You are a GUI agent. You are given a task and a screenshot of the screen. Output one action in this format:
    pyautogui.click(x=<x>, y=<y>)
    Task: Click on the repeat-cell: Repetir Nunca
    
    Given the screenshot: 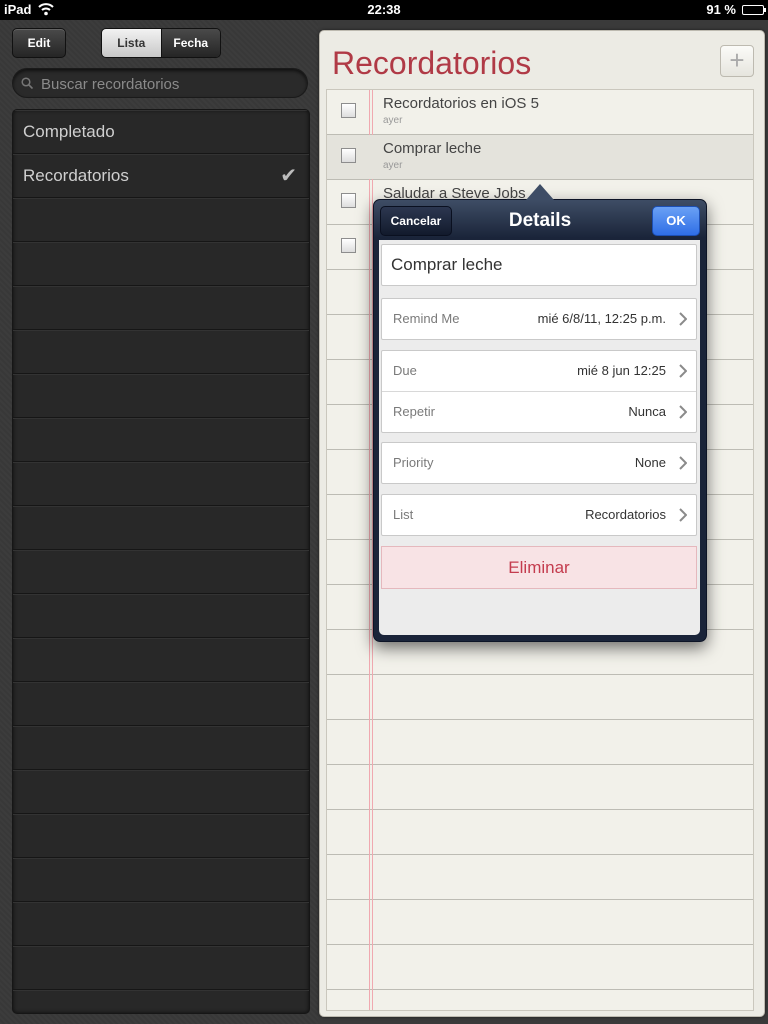 What is the action you would take?
    pyautogui.click(x=539, y=412)
    